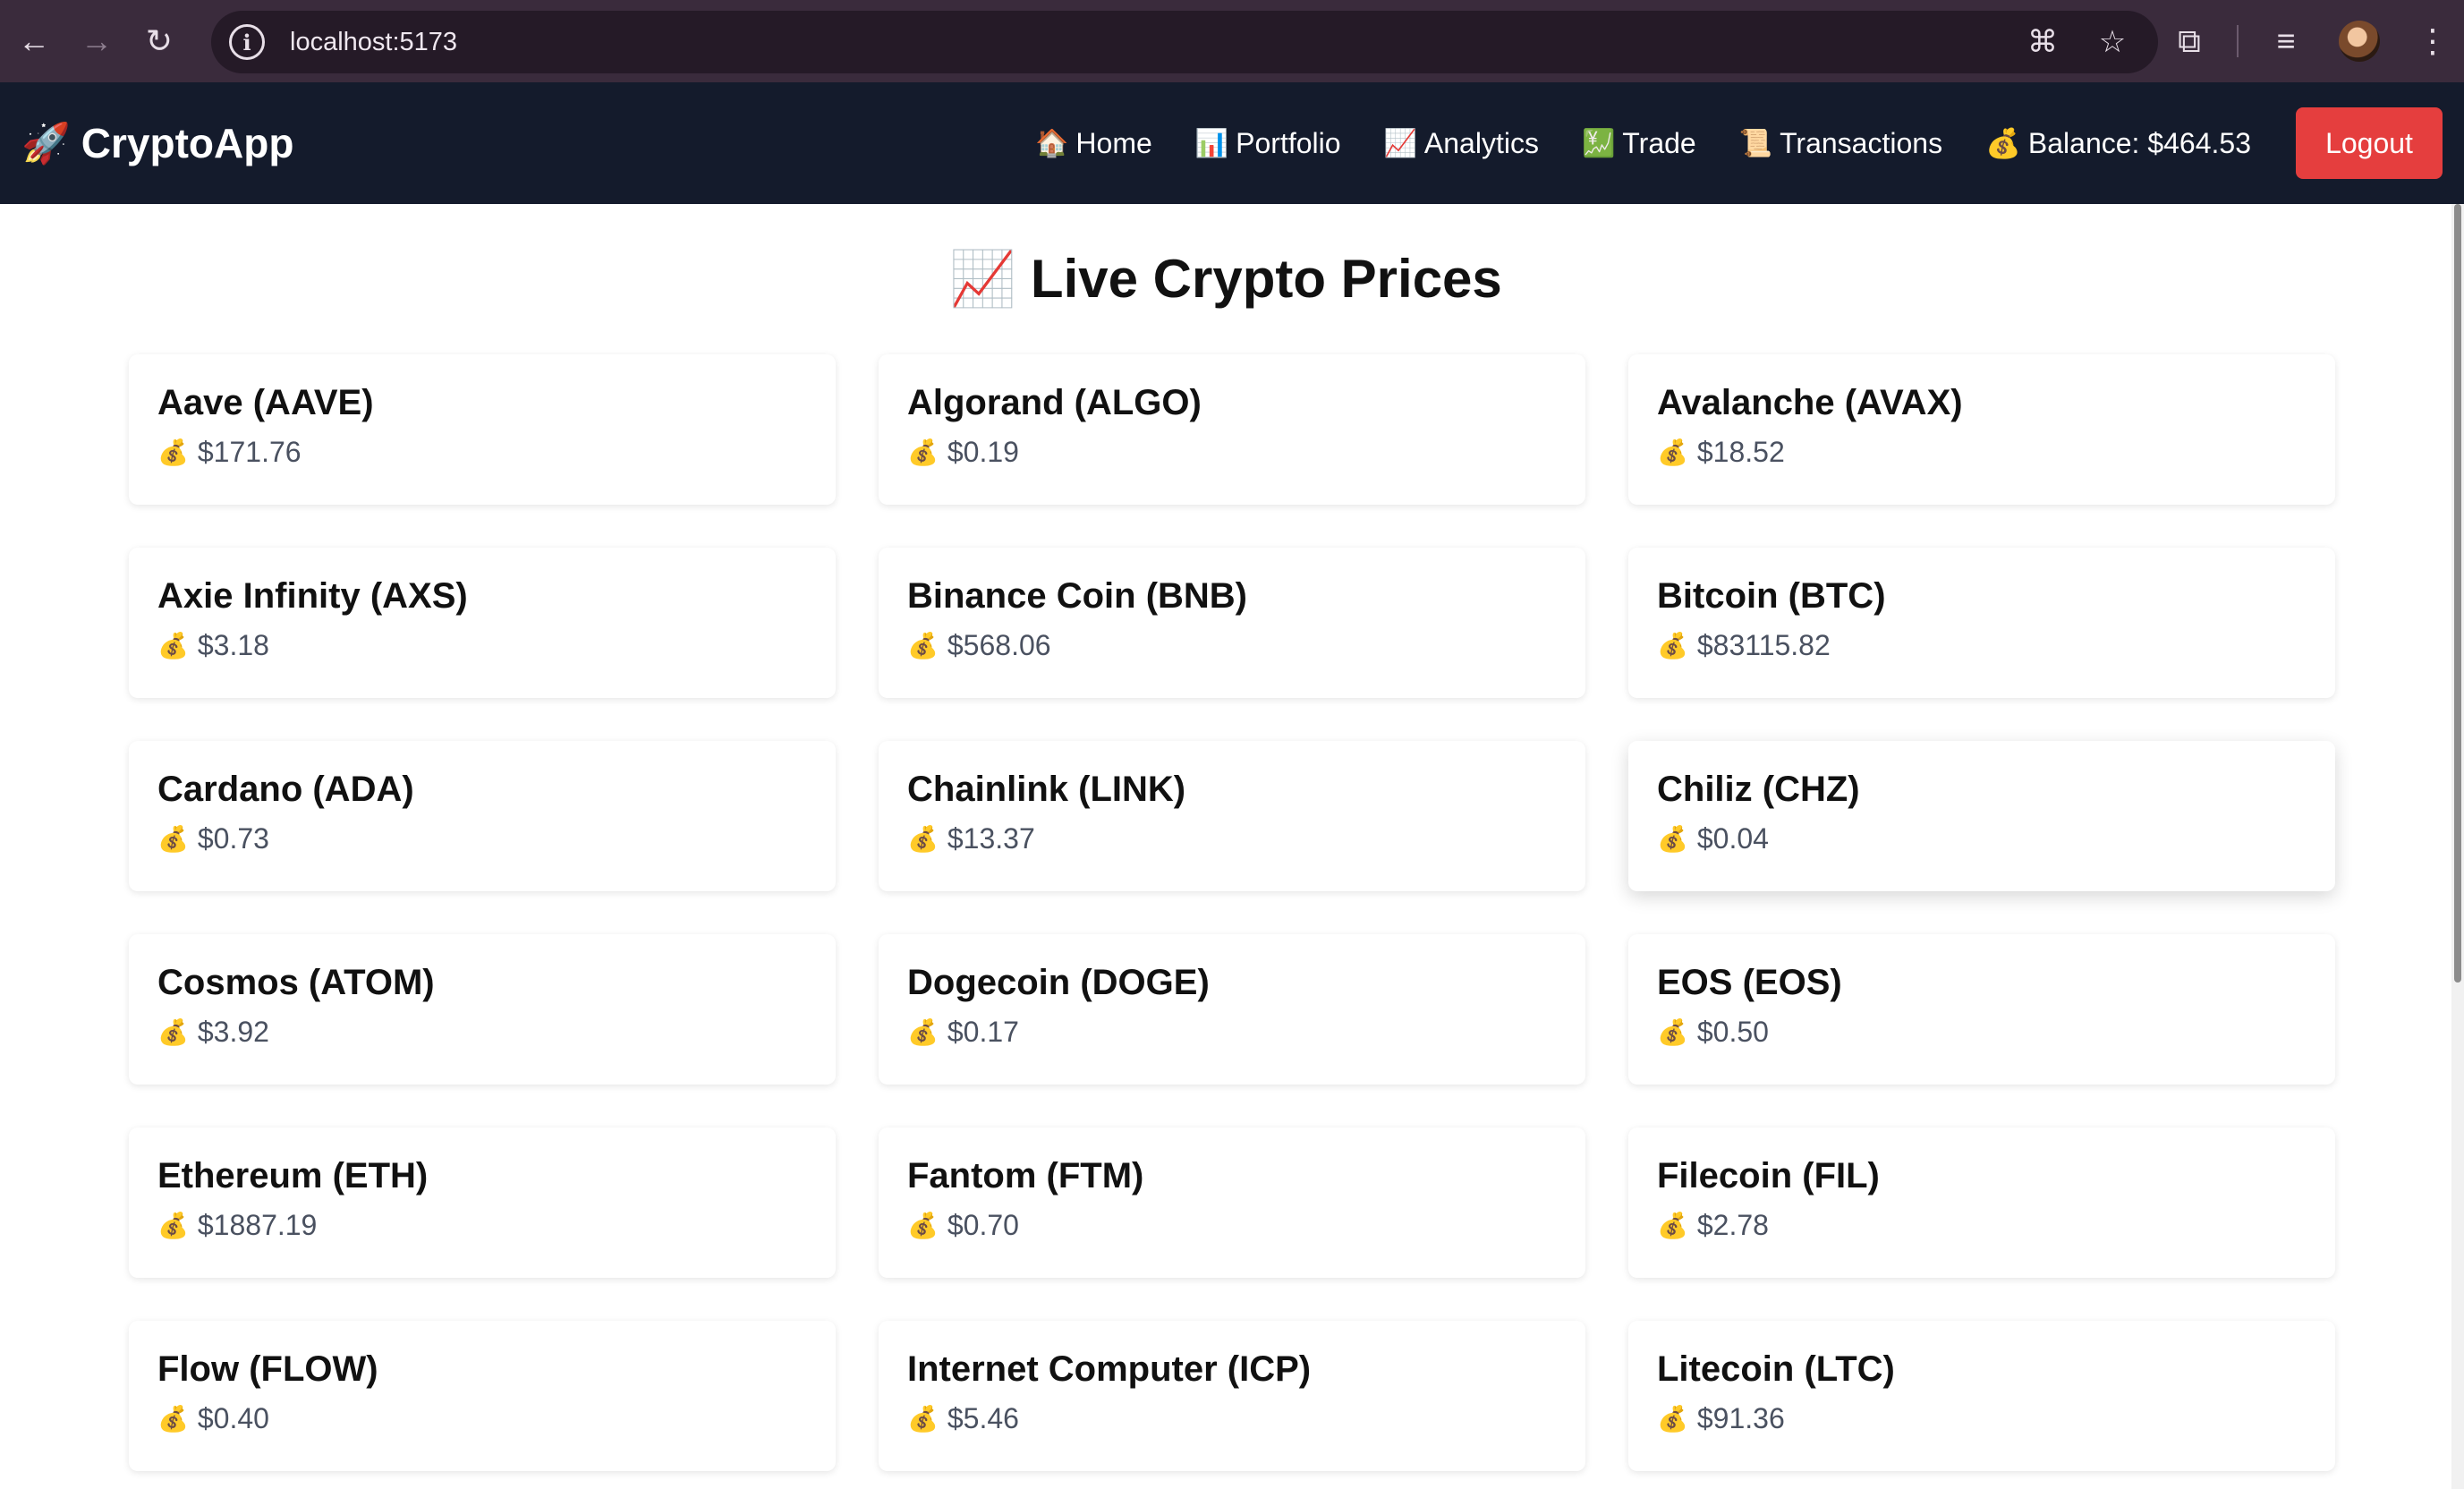 The width and height of the screenshot is (2464, 1489). Describe the element at coordinates (233, 838) in the screenshot. I see `coin-price: $0.73` at that location.